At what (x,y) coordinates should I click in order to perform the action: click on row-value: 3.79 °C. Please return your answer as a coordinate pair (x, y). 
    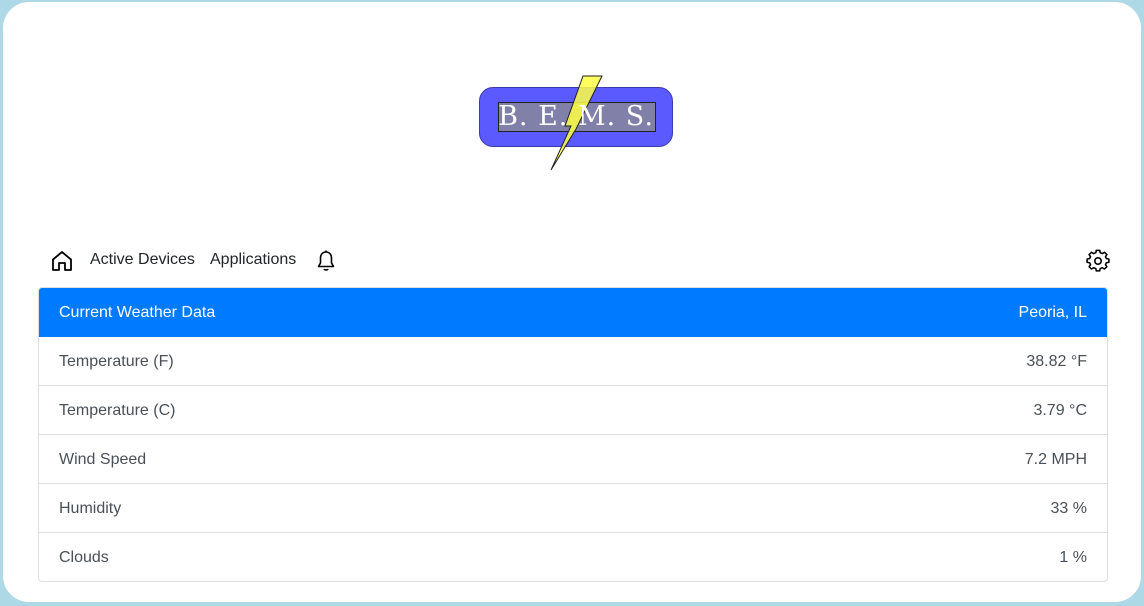
    Looking at the image, I should click on (1060, 410).